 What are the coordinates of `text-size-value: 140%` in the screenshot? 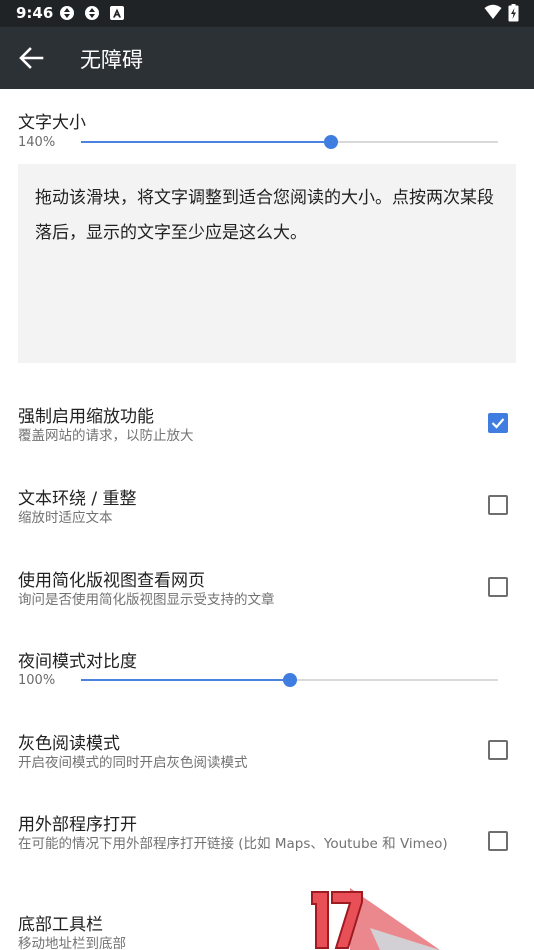 It's located at (37, 142).